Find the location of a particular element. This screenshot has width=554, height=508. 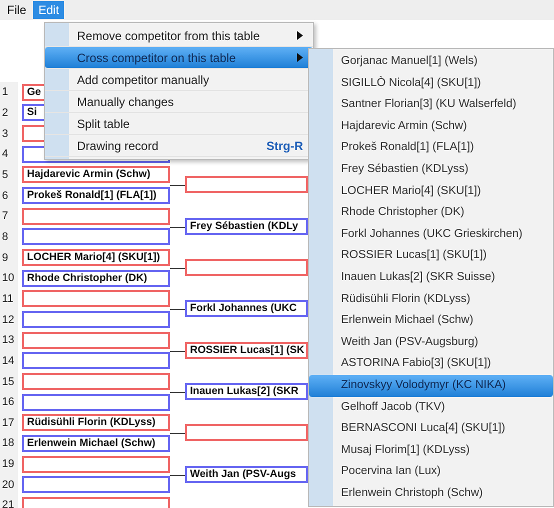

row-number: 14 is located at coordinates (8, 360).